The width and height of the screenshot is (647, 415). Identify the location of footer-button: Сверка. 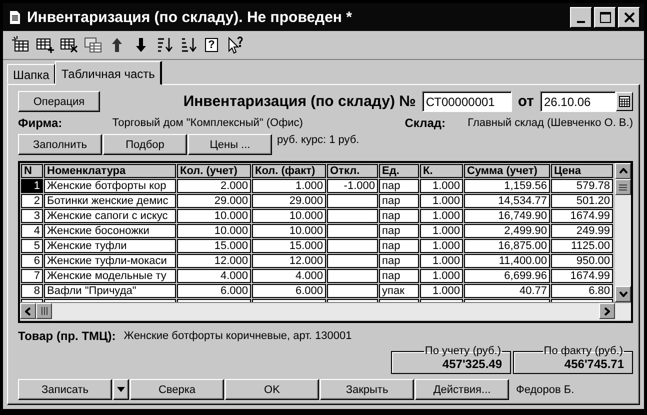
(177, 389).